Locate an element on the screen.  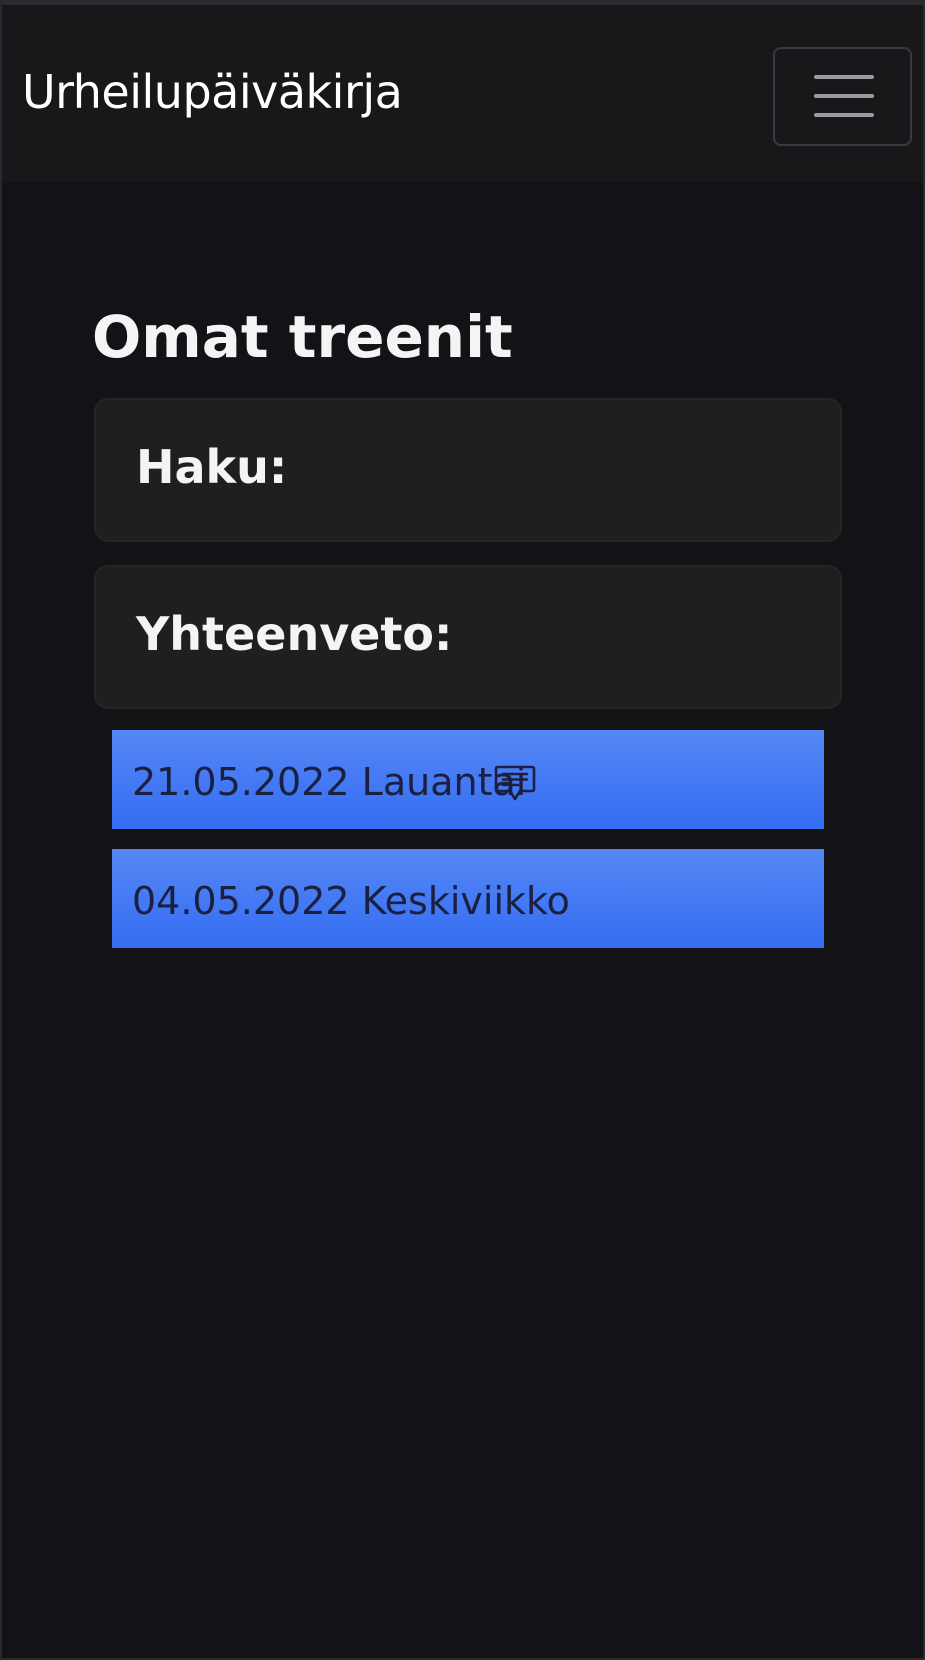
page-title: Omat treenit is located at coordinates (302, 337).